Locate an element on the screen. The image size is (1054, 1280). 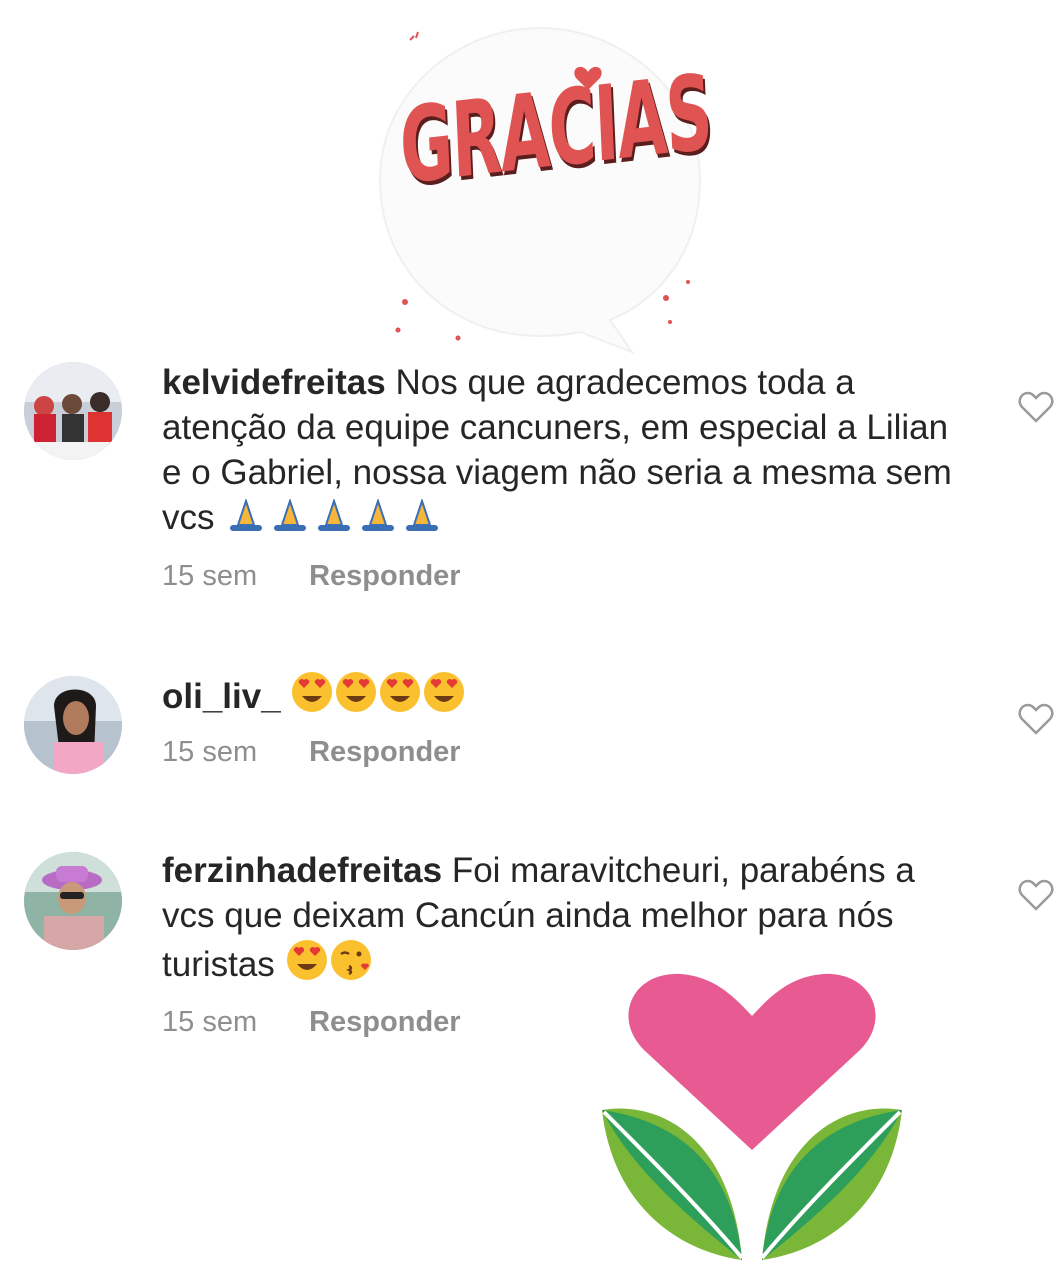
heart-leaves-sticker is located at coordinates (752, 1116).